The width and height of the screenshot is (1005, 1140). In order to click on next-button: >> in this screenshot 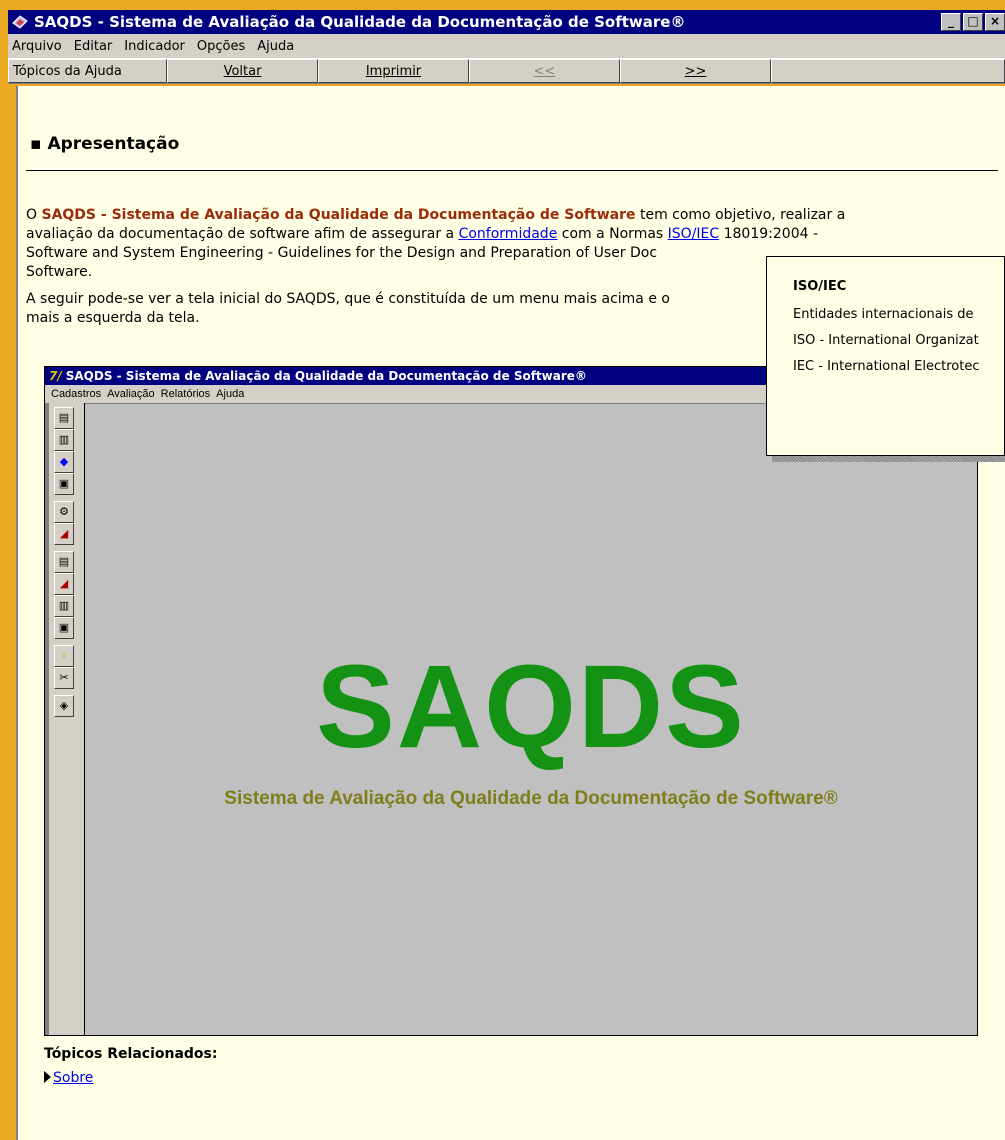, I will do `click(695, 71)`.